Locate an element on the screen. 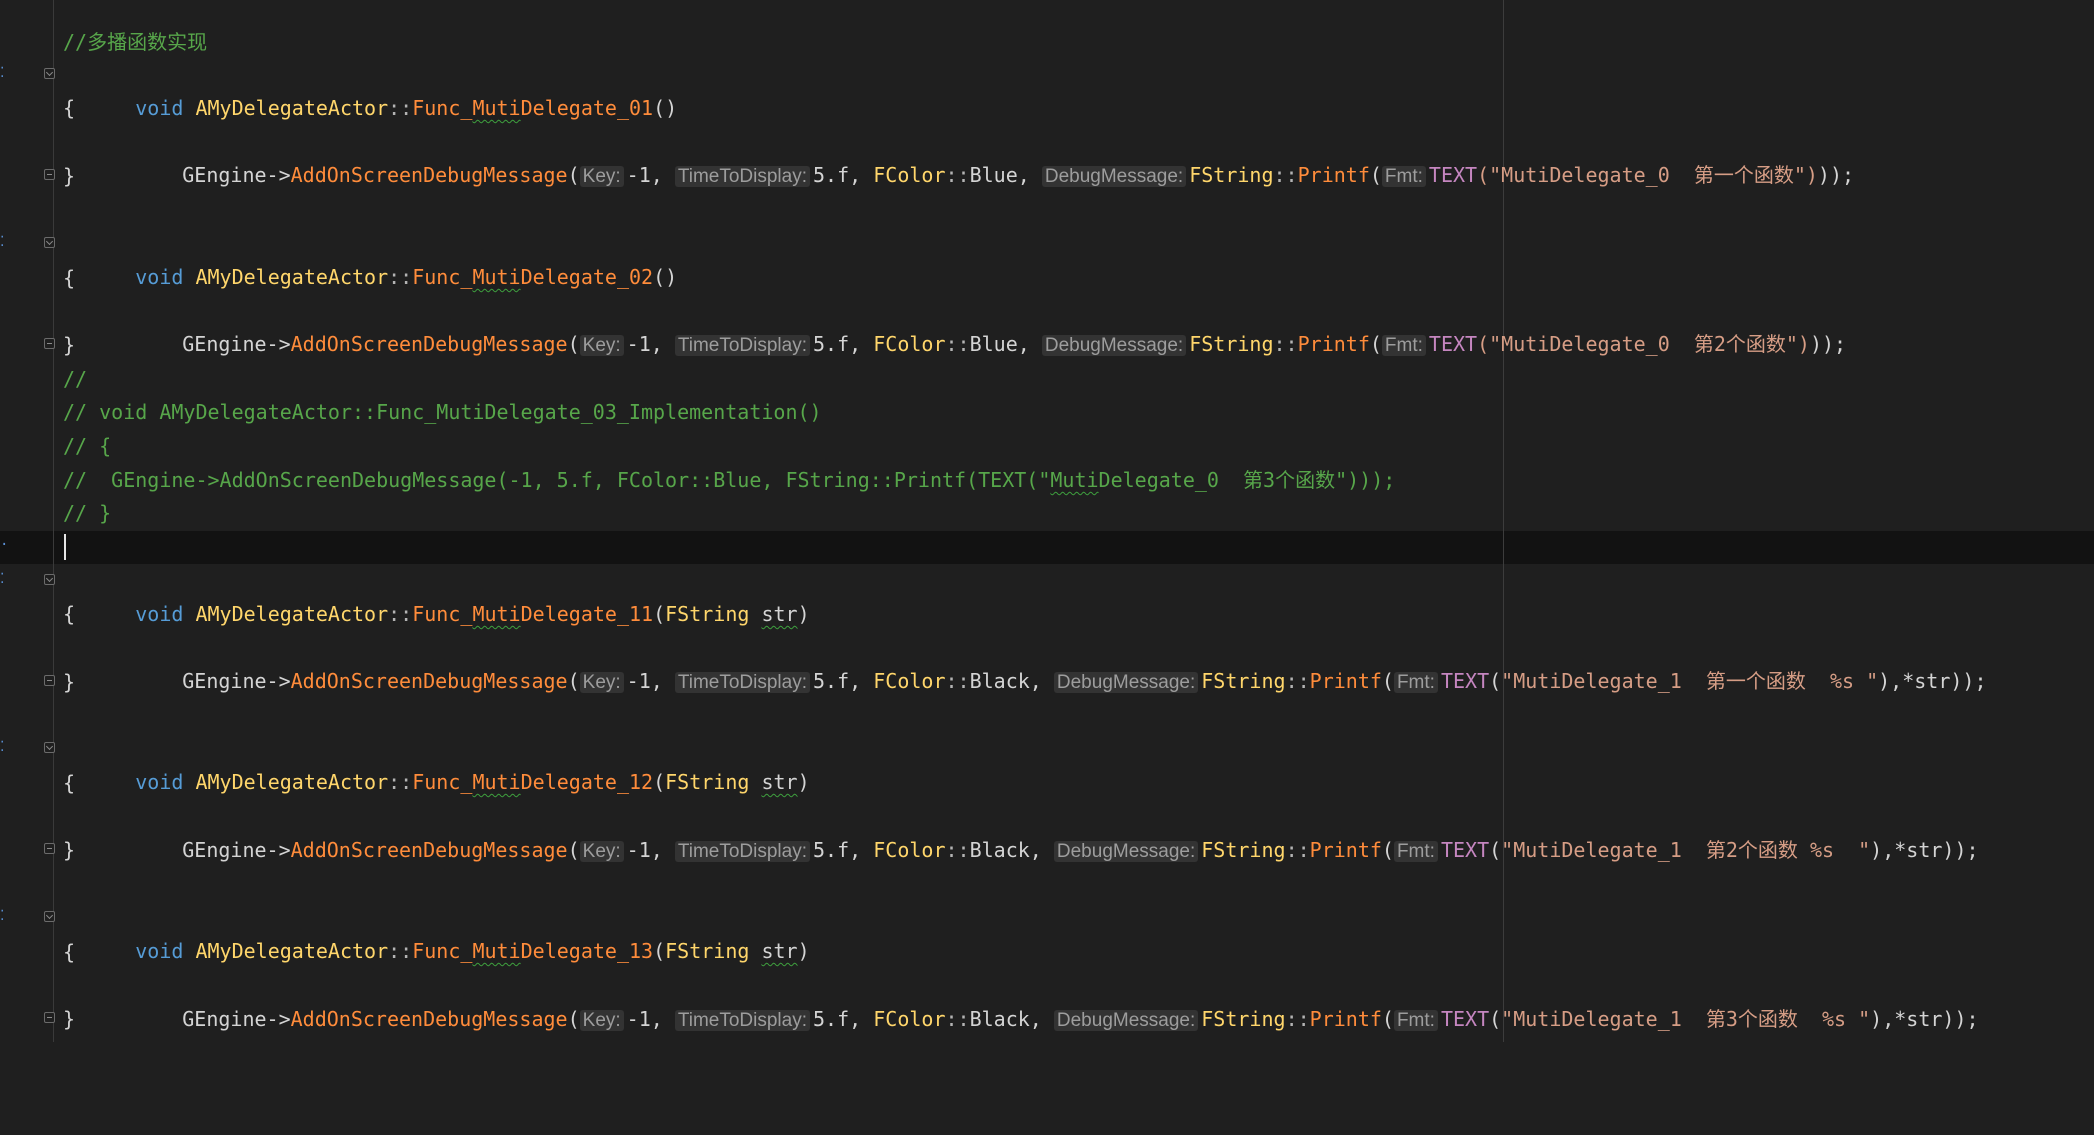 This screenshot has height=1135, width=2094. parameter-name: str is located at coordinates (779, 782).